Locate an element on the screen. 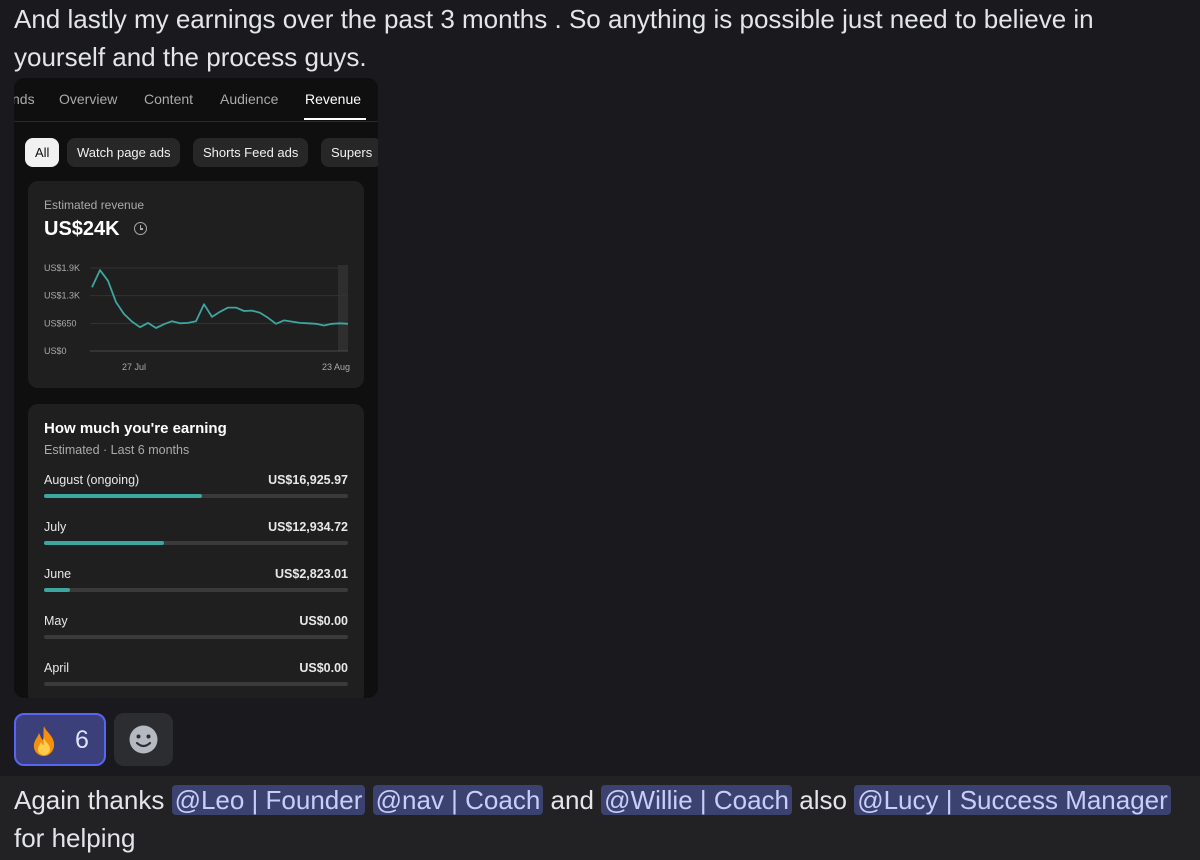 The width and height of the screenshot is (1200, 860). row-amount: US$2,823.01 is located at coordinates (311, 574).